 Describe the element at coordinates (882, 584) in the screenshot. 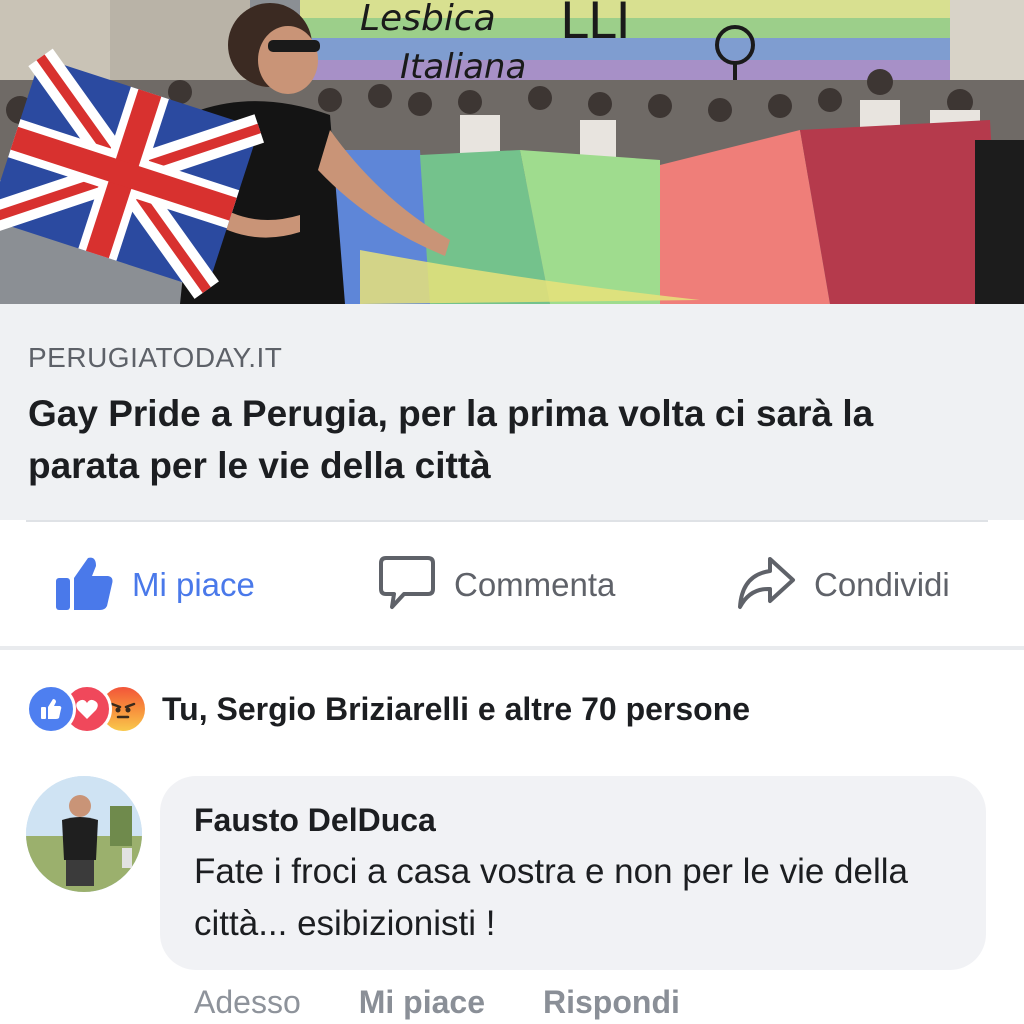

I see `share-button-label: Condividi` at that location.